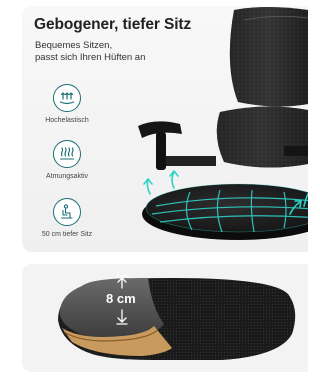 The image size is (320, 376). I want to click on feature-seat-depth: 50 cm tiefer Sitz, so click(67, 218).